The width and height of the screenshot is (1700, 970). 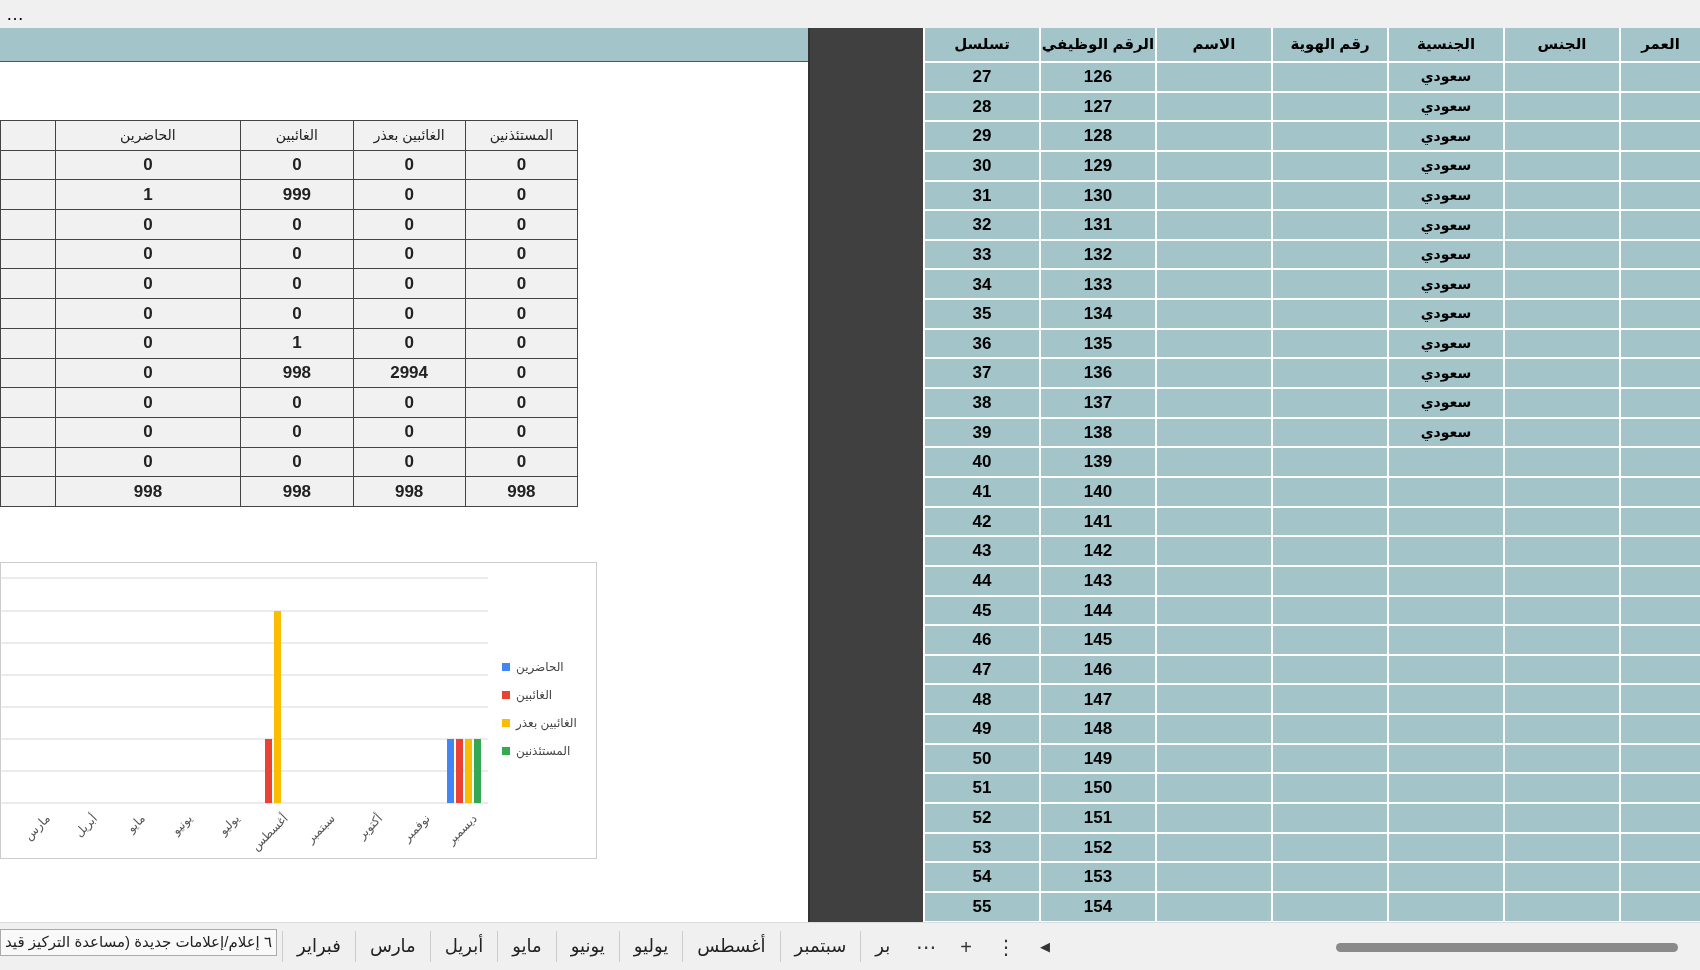 What do you see at coordinates (1098, 521) in the screenshot?
I see `table-cell: 141` at bounding box center [1098, 521].